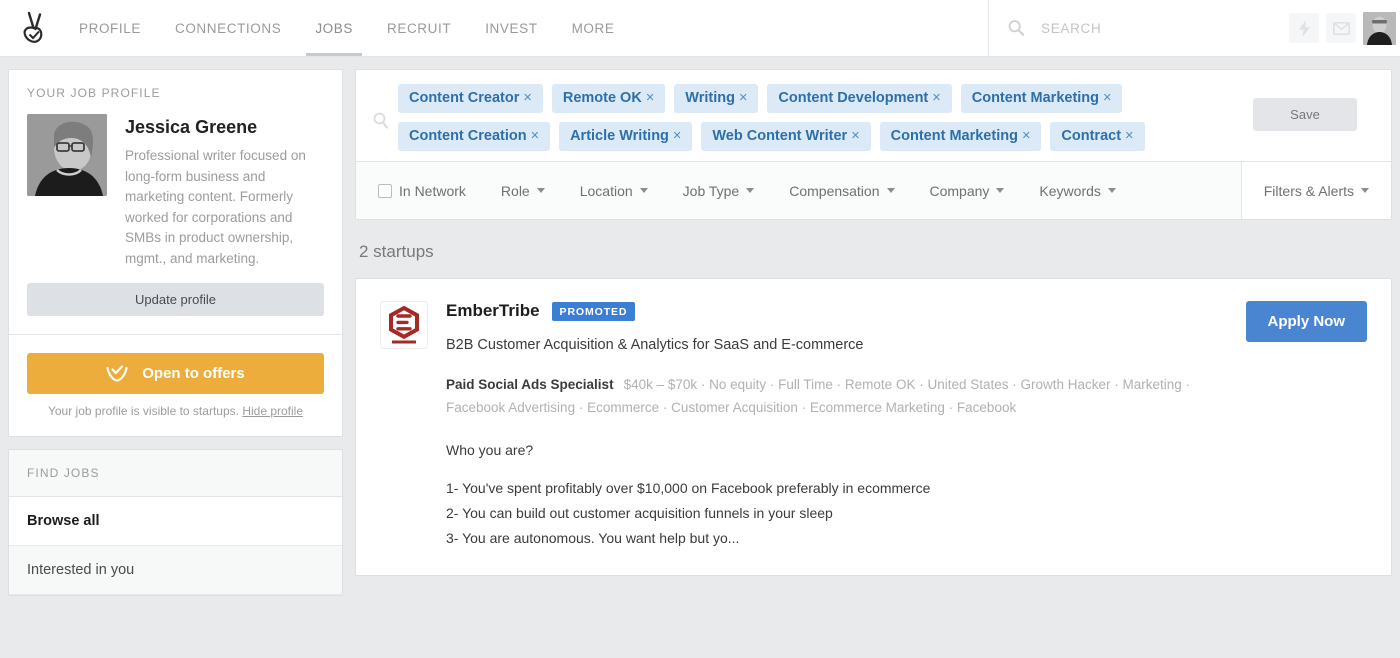  I want to click on open-to-offers-label: Open to offers, so click(193, 373).